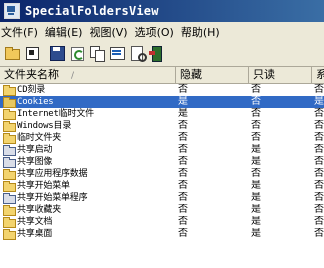 Image resolution: width=324 pixels, height=268 pixels. I want to click on folder-name-text: 共享收藏夹, so click(39, 210).